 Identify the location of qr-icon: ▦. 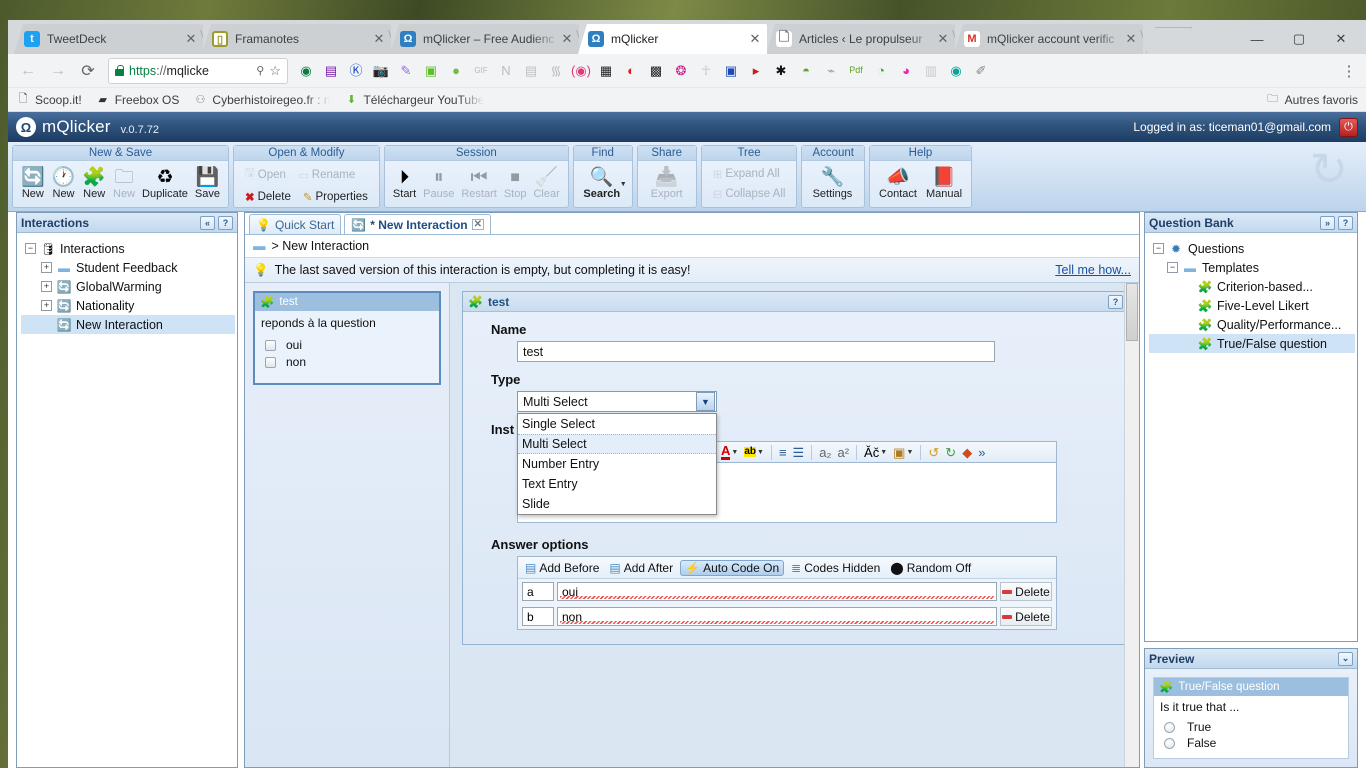
(606, 71).